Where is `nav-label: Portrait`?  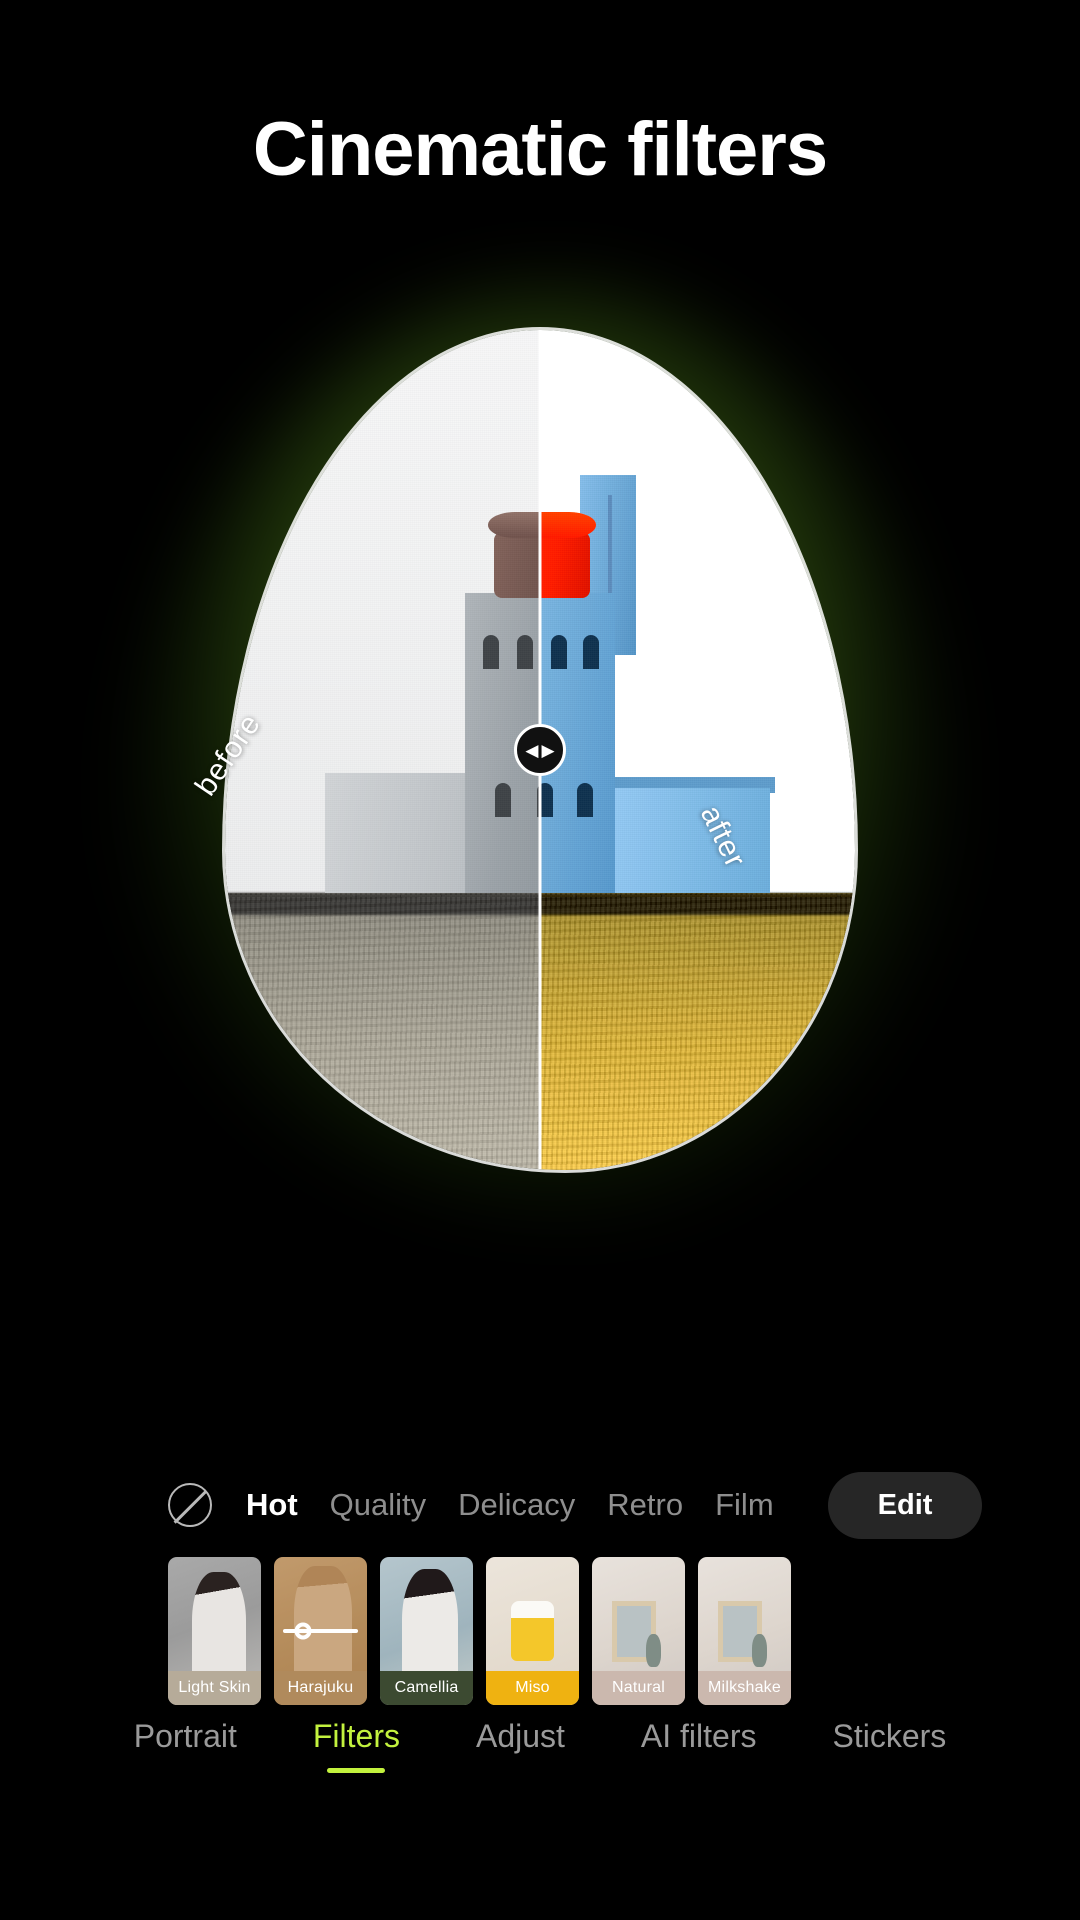 nav-label: Portrait is located at coordinates (185, 1736).